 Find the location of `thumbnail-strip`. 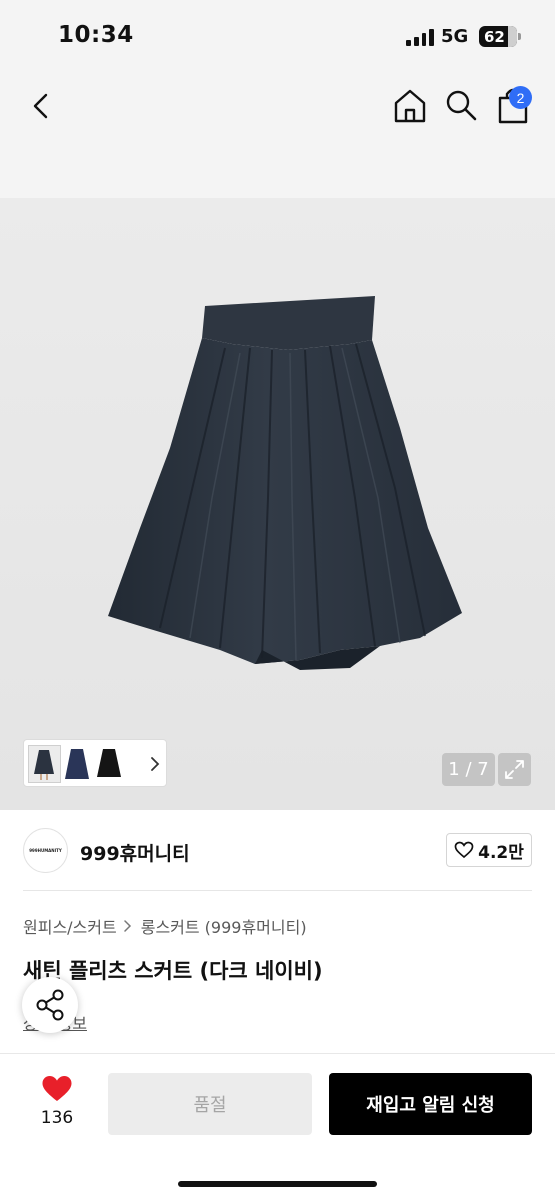

thumbnail-strip is located at coordinates (95, 763).